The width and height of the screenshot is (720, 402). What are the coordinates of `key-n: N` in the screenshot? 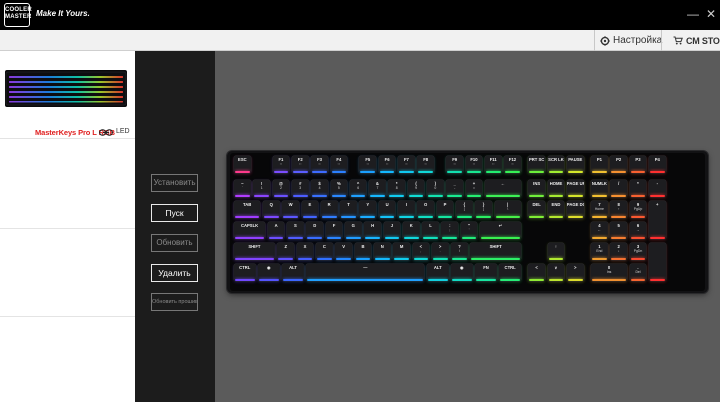 It's located at (382, 251).